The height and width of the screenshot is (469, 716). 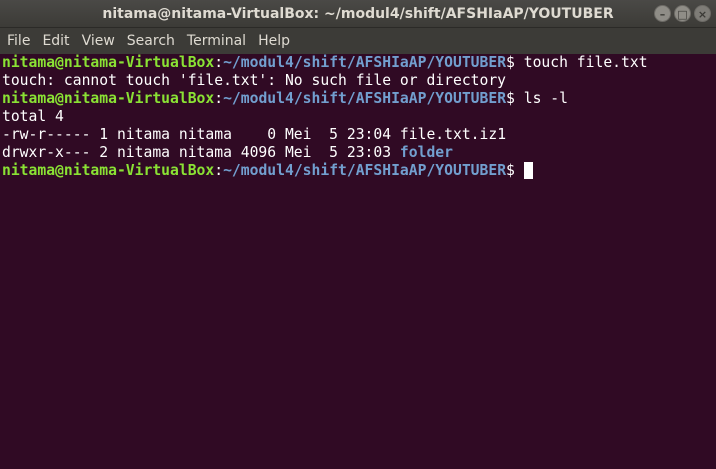 I want to click on menu-edit: Edit, so click(x=55, y=41).